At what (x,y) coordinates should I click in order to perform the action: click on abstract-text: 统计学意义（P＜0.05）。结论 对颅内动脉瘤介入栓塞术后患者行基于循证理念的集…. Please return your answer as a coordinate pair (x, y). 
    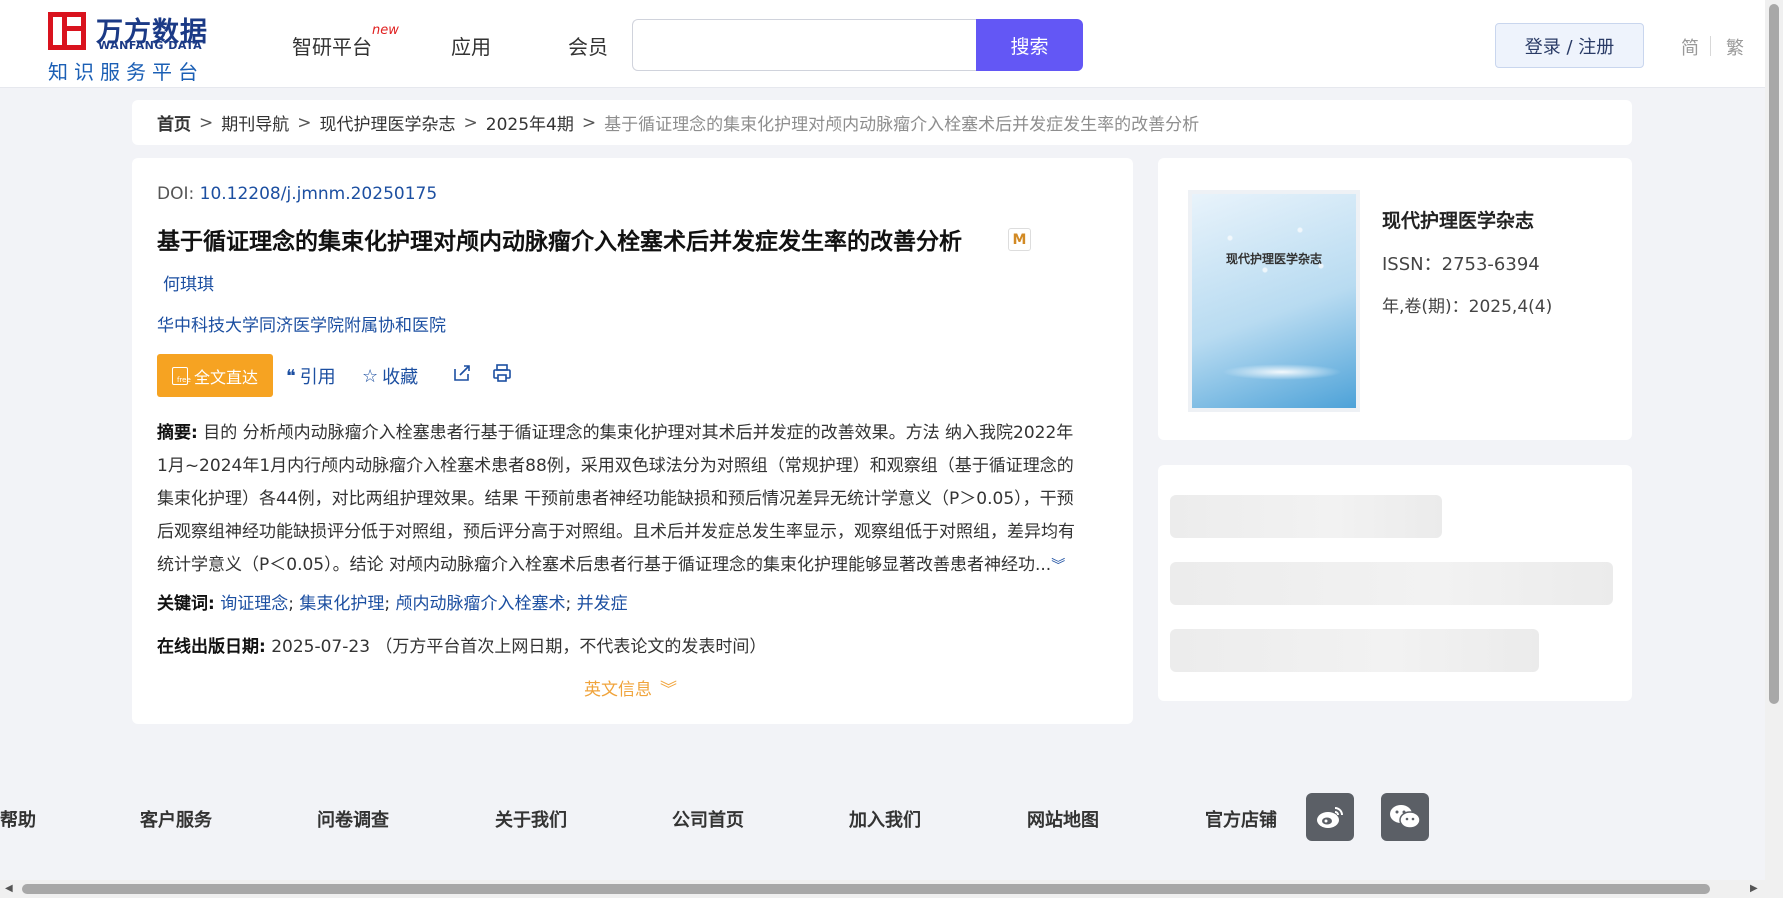
    Looking at the image, I should click on (604, 565).